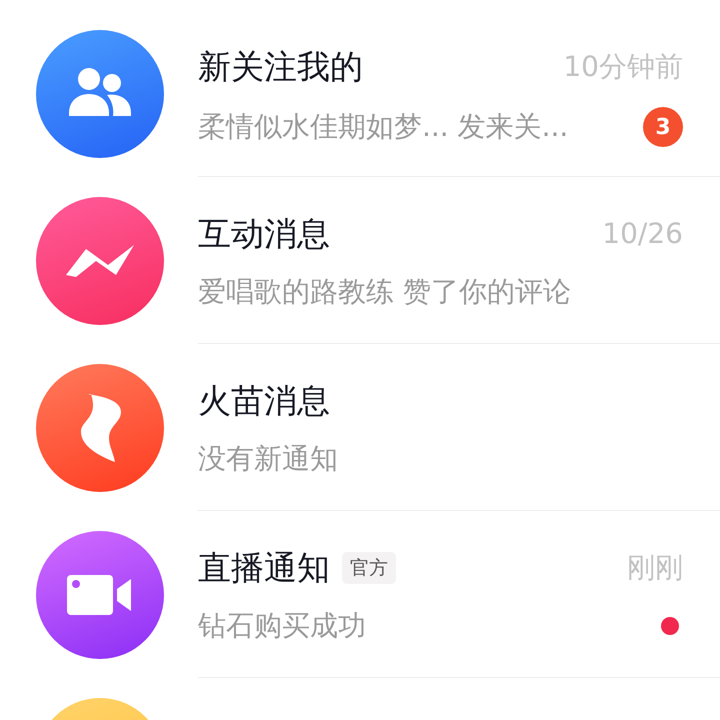 This screenshot has height=720, width=720. What do you see at coordinates (642, 234) in the screenshot?
I see `timestamp: 10/26` at bounding box center [642, 234].